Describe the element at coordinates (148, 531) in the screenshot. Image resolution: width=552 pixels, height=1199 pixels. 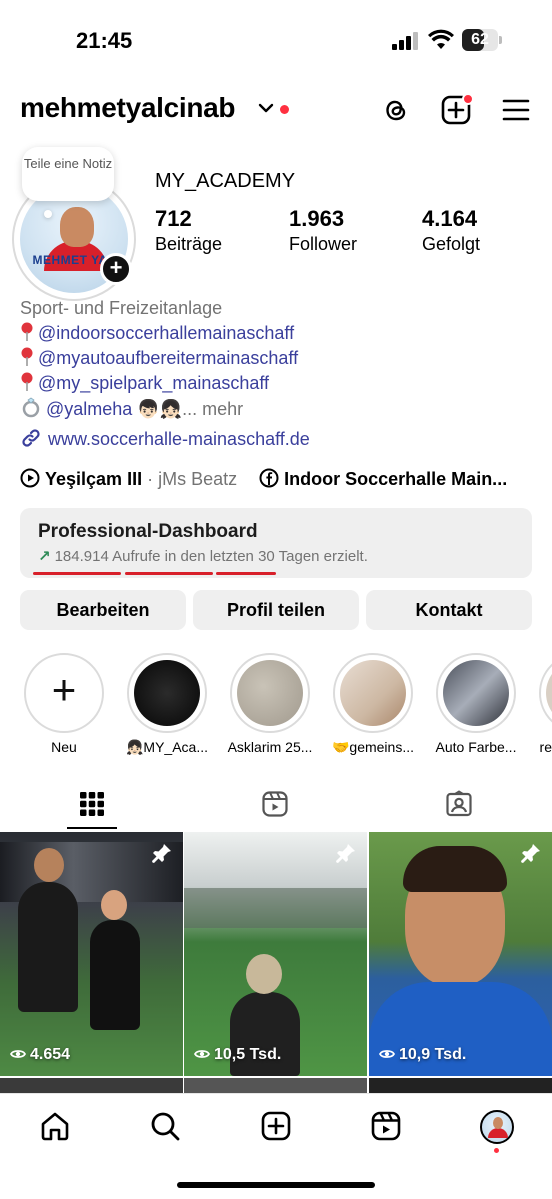
I see `dashboard-title: Professional-Dashboard` at that location.